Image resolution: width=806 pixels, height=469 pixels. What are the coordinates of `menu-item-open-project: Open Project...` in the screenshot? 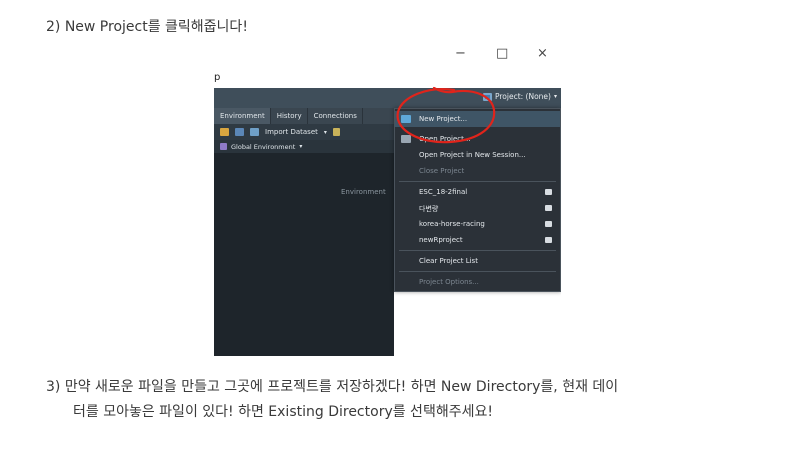 It's located at (477, 139).